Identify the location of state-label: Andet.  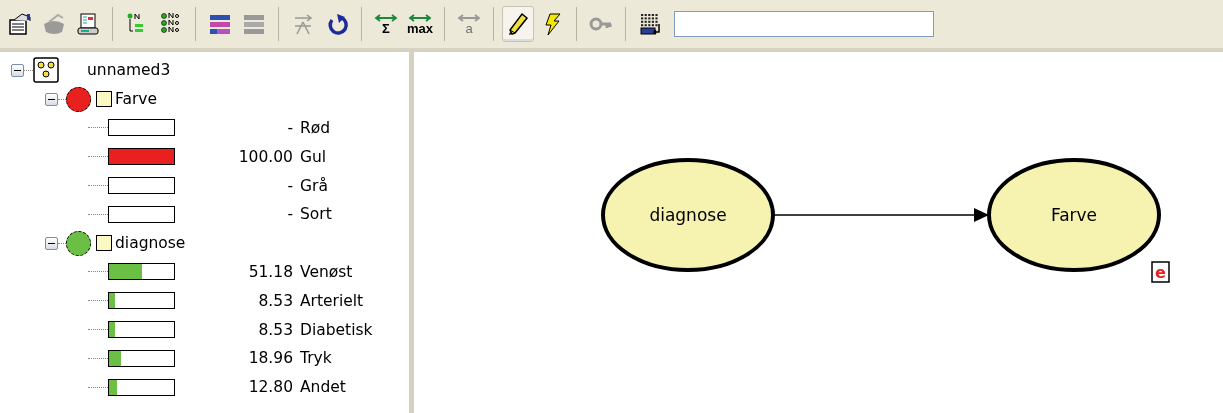
(323, 387).